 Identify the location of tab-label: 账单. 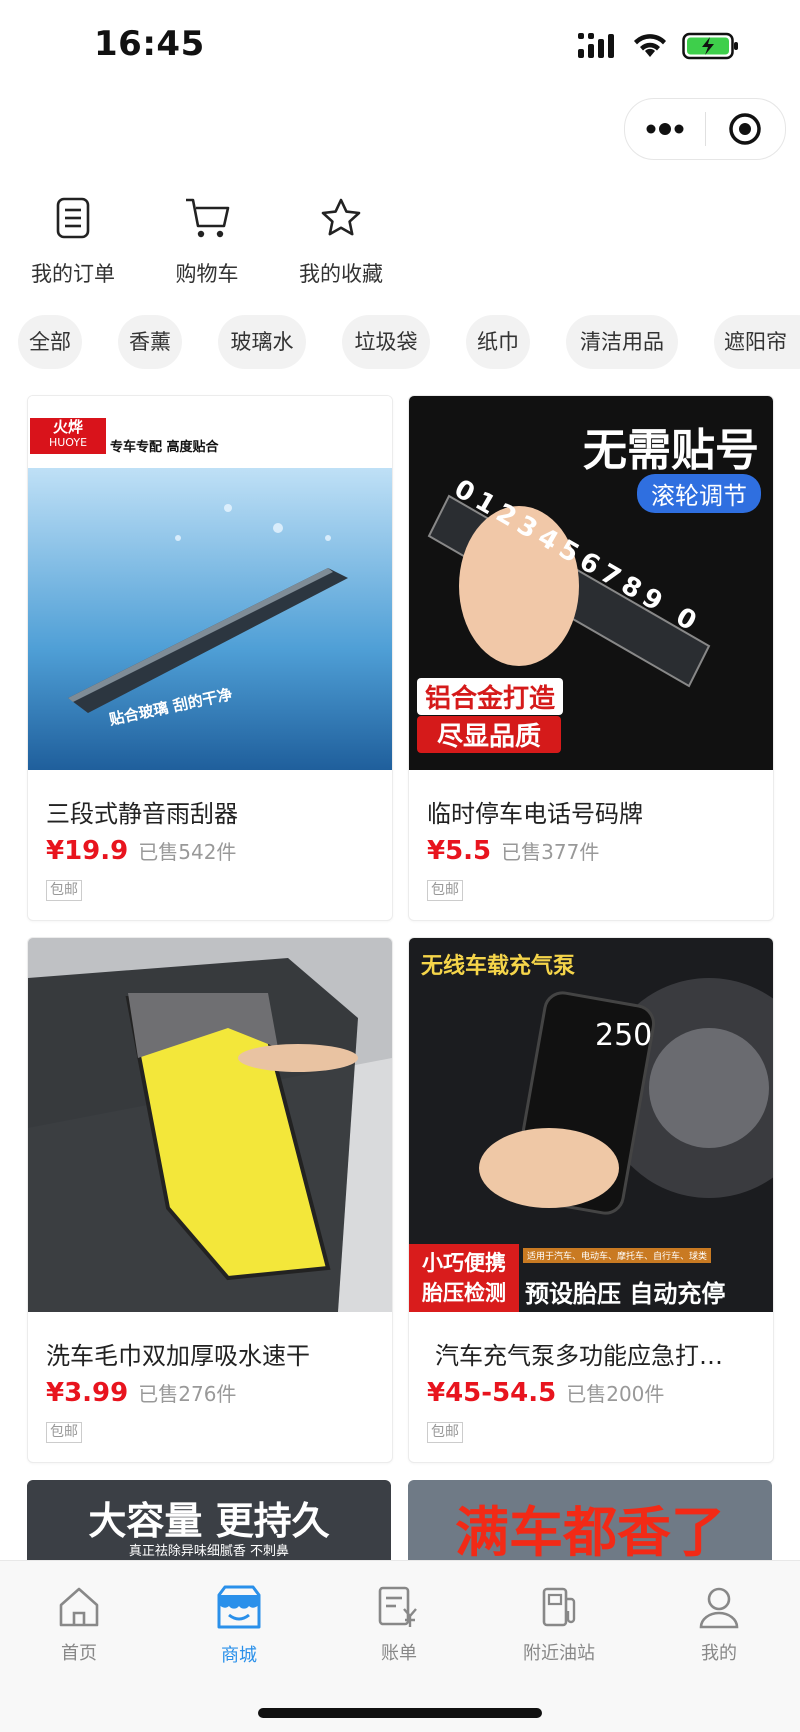
(399, 1653).